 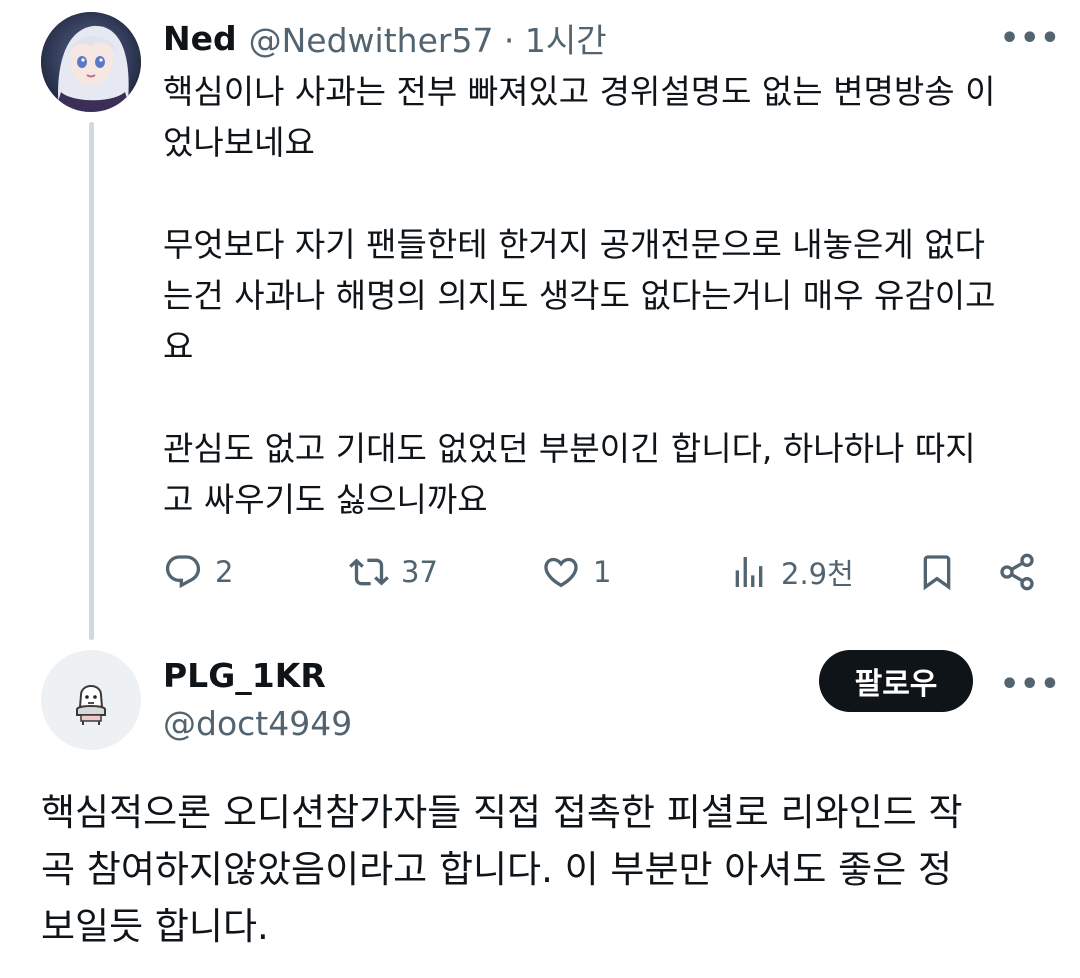 What do you see at coordinates (224, 572) in the screenshot?
I see `reply-count: 2` at bounding box center [224, 572].